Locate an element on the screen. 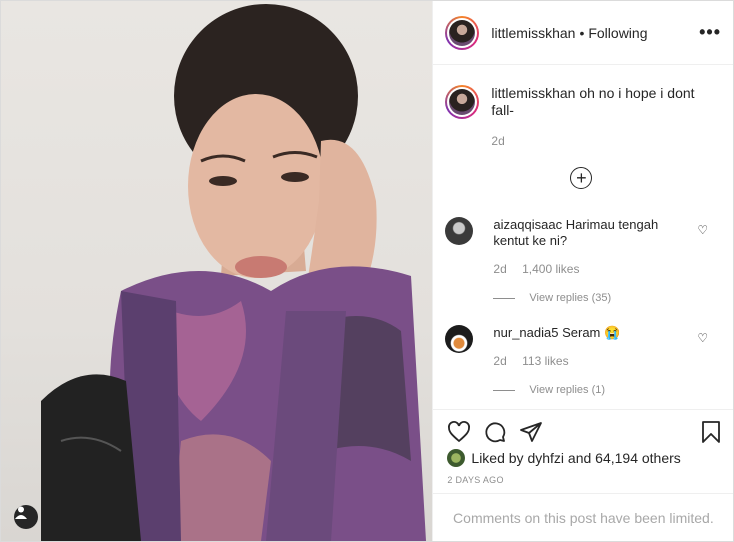  share-icon is located at coordinates (531, 432).